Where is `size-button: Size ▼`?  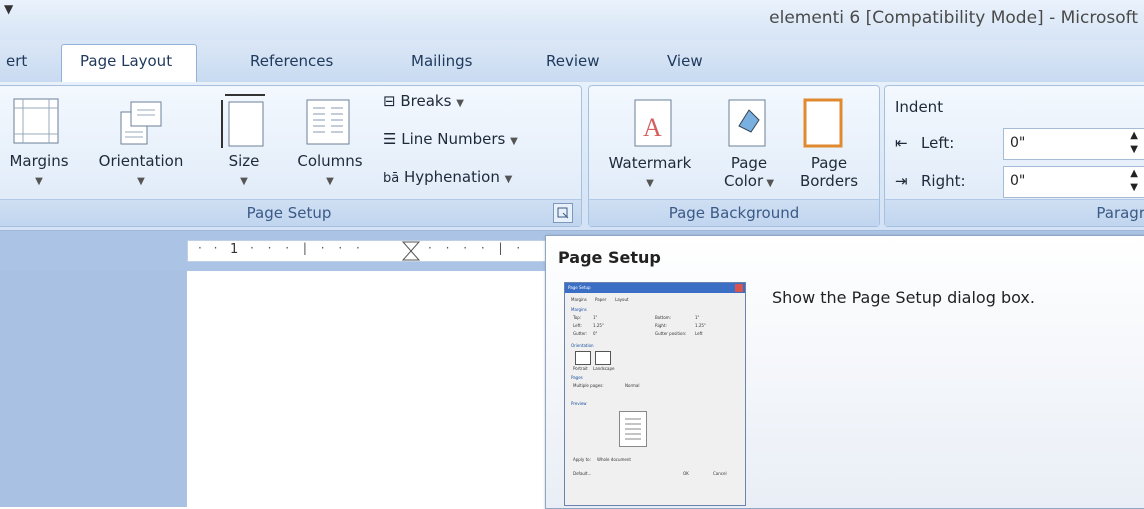
size-button: Size ▼ is located at coordinates (244, 170).